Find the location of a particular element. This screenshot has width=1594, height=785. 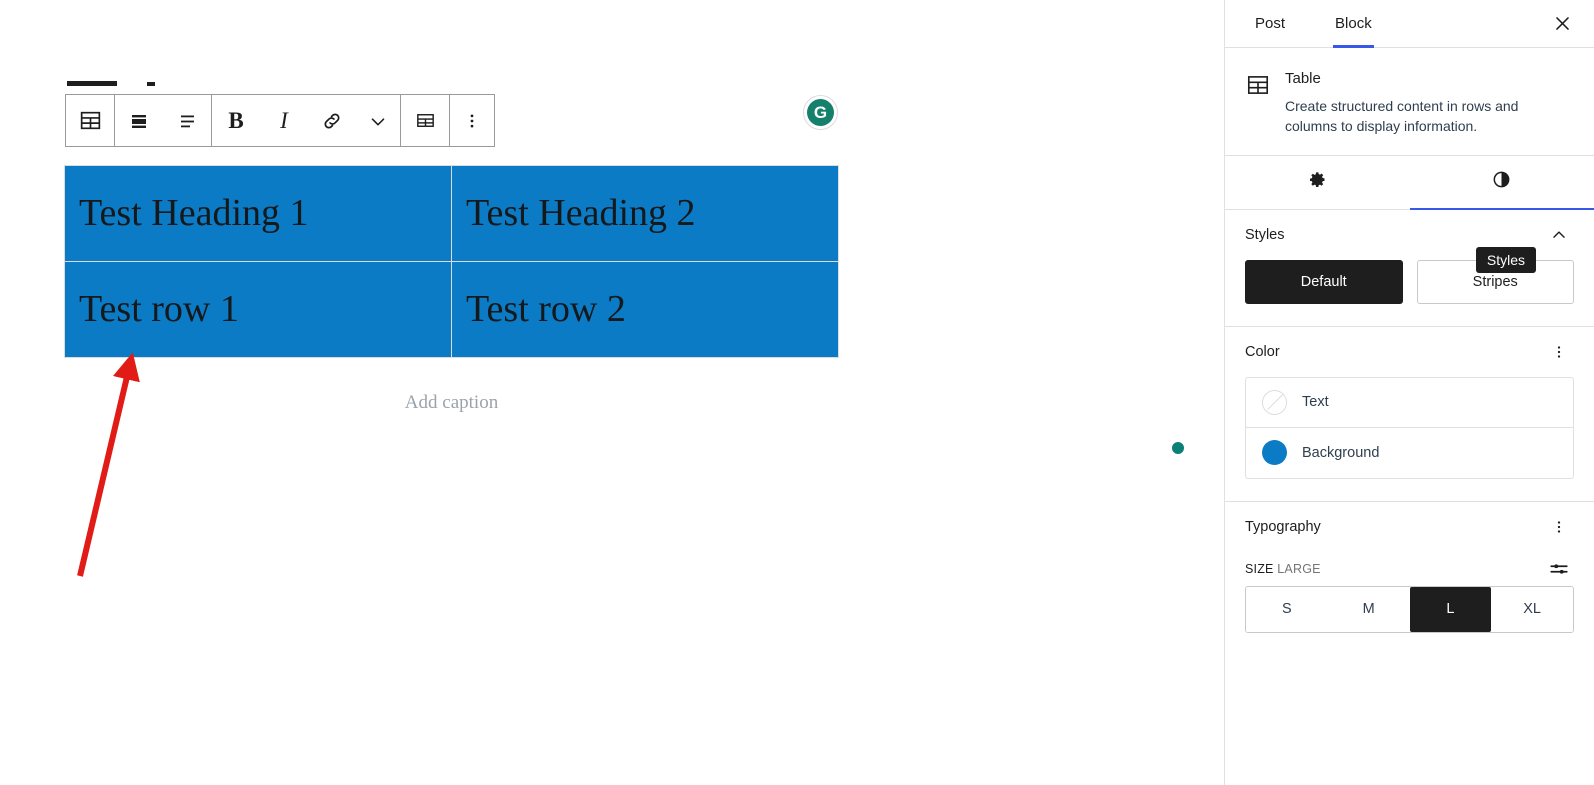

font-size-value: LARGE is located at coordinates (1299, 568).